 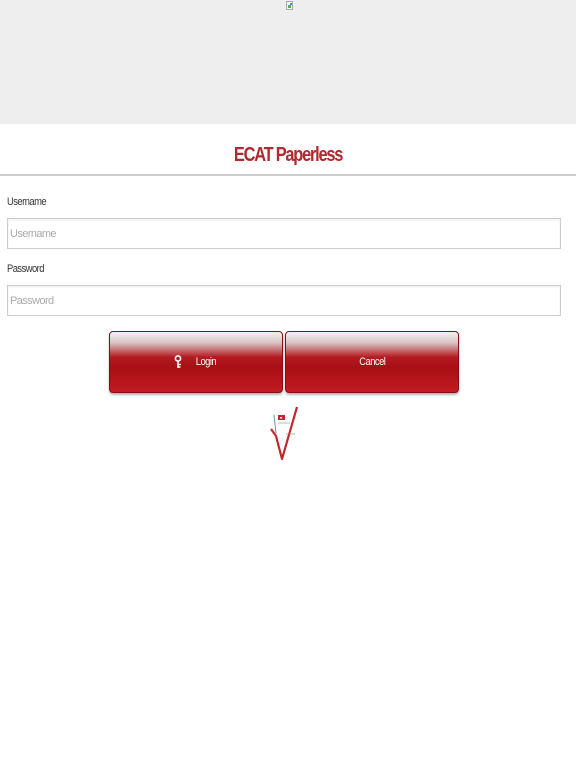 What do you see at coordinates (27, 202) in the screenshot?
I see `username-label: Username` at bounding box center [27, 202].